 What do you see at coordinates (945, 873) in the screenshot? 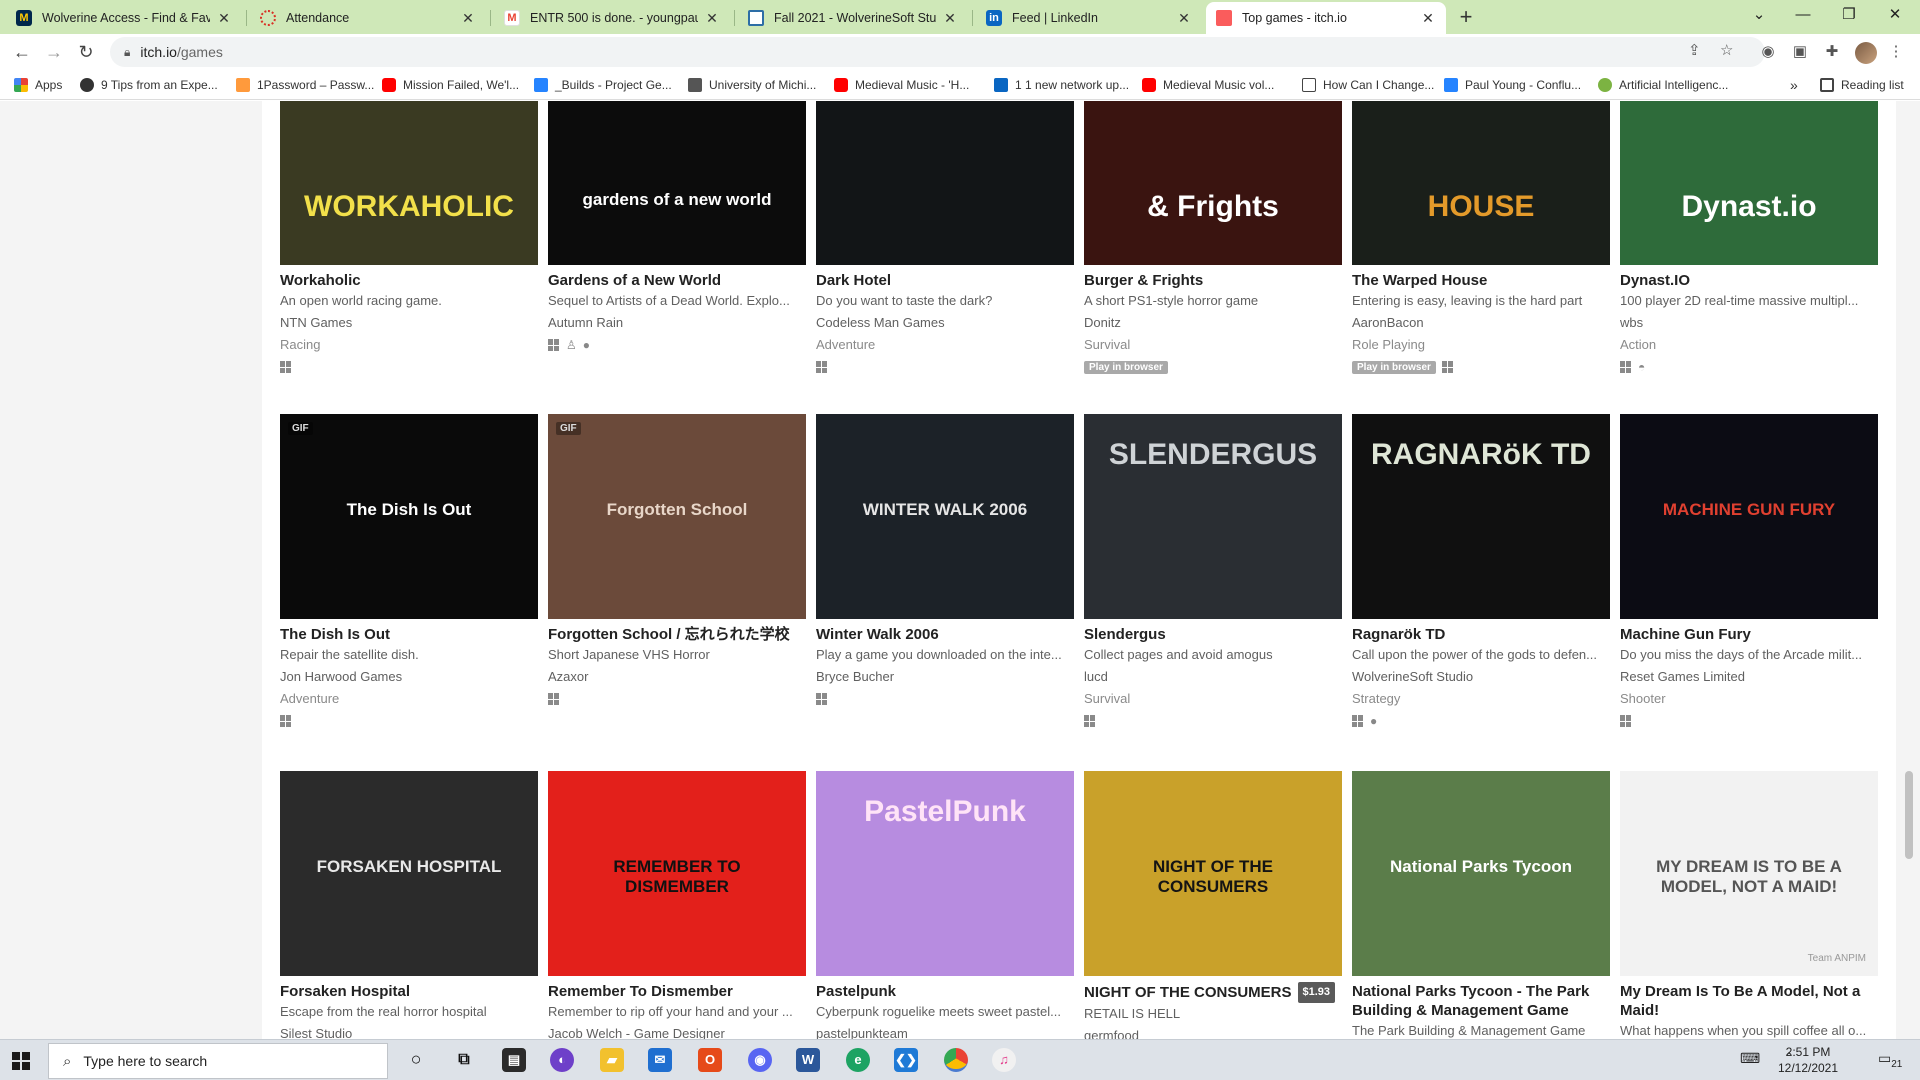
I see `game-thumbnail: PastelPunk` at bounding box center [945, 873].